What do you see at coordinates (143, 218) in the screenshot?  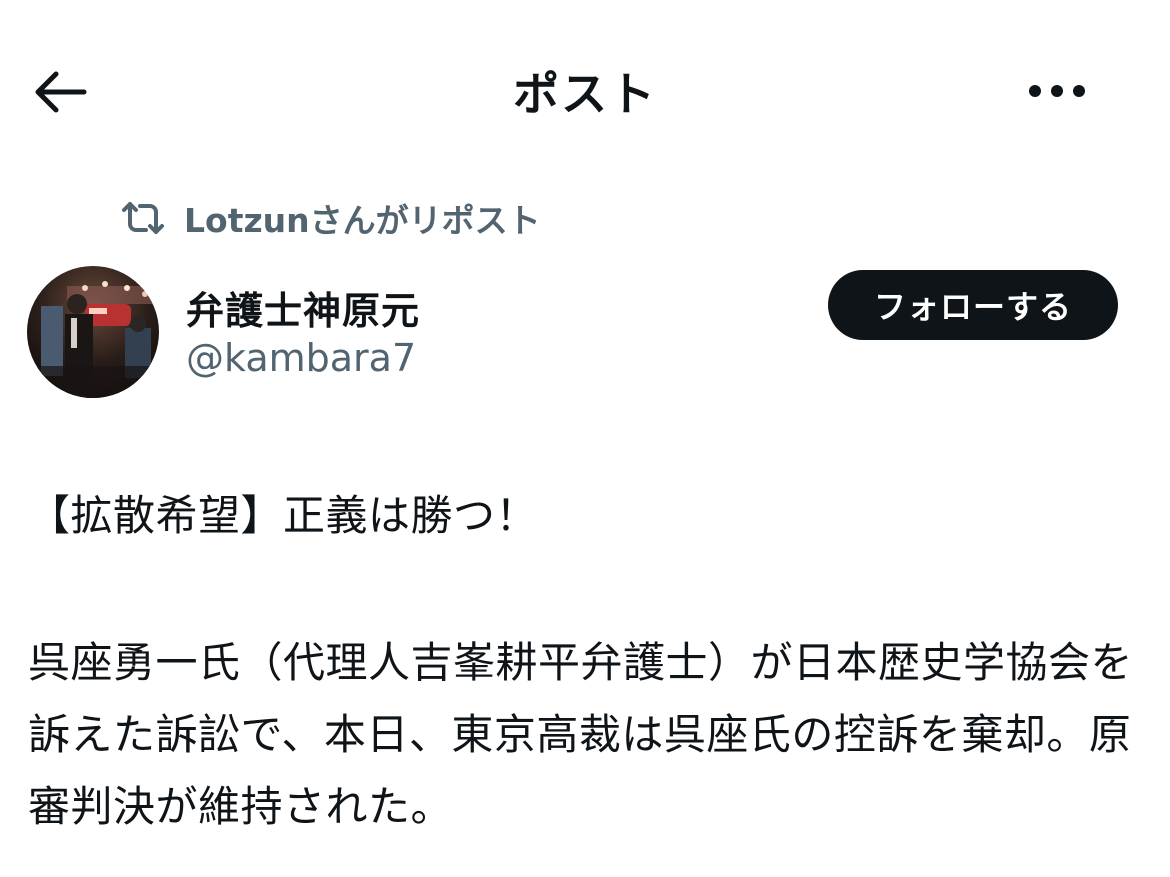 I see `repost-icon` at bounding box center [143, 218].